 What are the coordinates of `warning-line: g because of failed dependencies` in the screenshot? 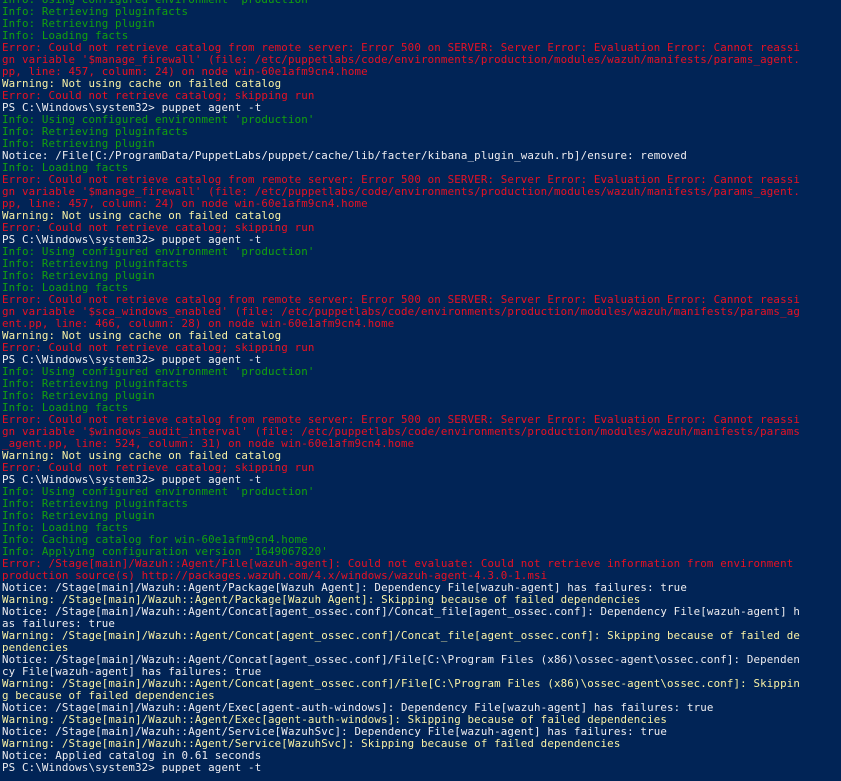 It's located at (108, 696).